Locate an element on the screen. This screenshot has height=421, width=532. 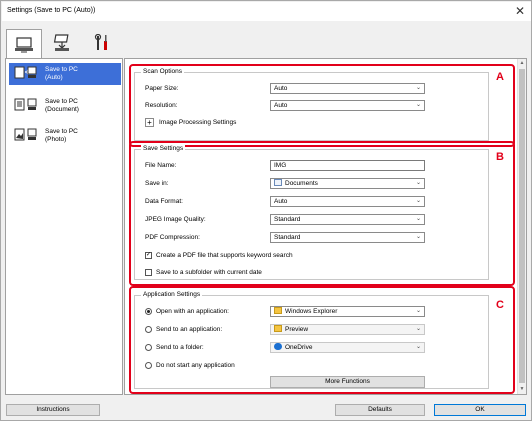
device-scan-icon is located at coordinates (61, 42).